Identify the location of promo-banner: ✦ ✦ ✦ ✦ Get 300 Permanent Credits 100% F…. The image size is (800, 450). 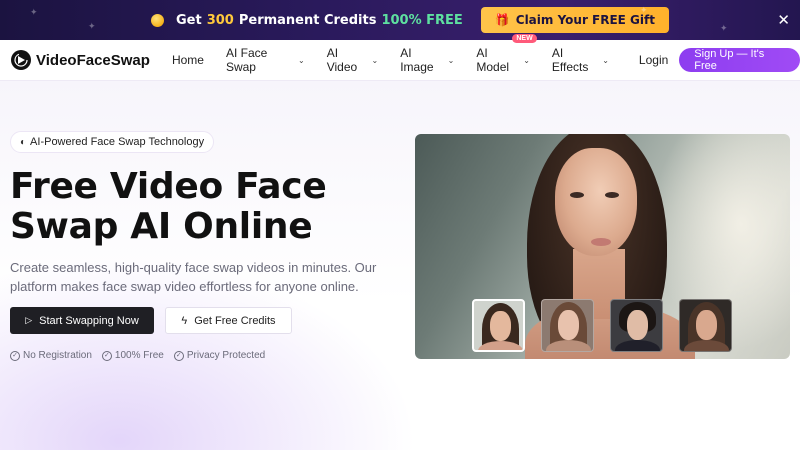
(400, 20).